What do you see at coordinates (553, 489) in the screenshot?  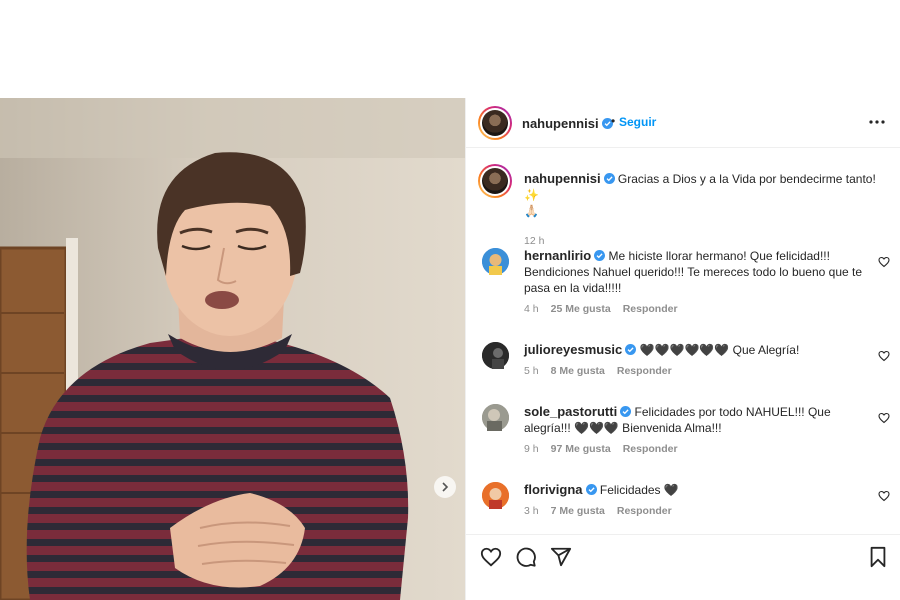 I see `comment-username: florivigna` at bounding box center [553, 489].